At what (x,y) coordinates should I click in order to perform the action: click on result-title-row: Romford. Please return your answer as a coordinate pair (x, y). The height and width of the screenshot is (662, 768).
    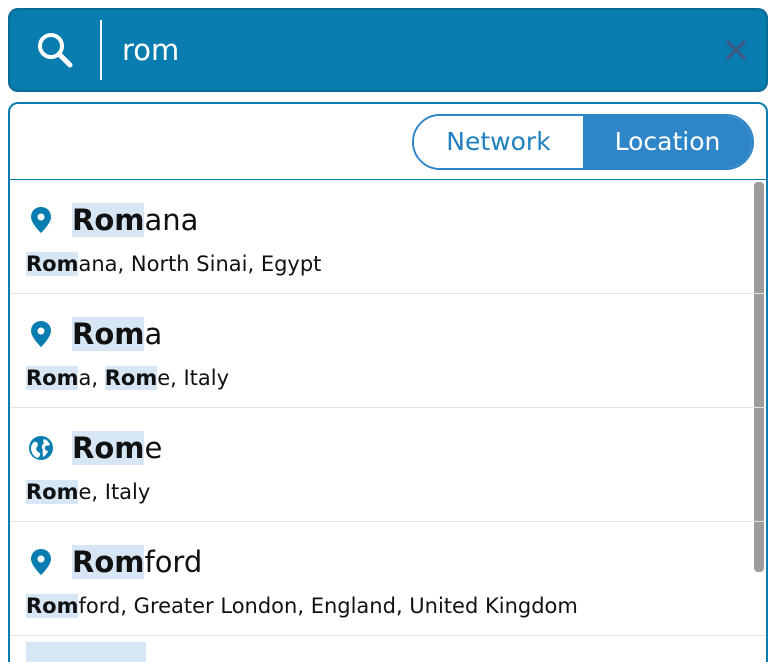
    Looking at the image, I should click on (386, 562).